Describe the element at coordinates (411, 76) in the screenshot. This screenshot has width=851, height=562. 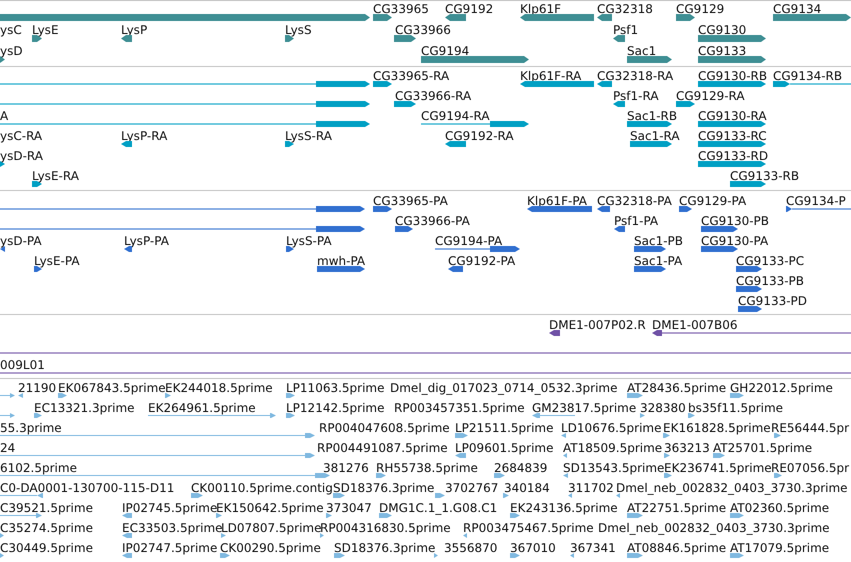
I see `feature-label: CG33965-RA` at that location.